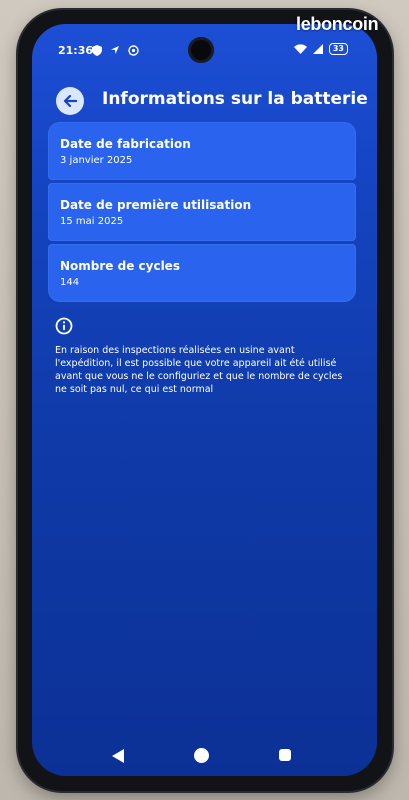 The width and height of the screenshot is (409, 800). I want to click on whatsapp-icon, so click(133, 50).